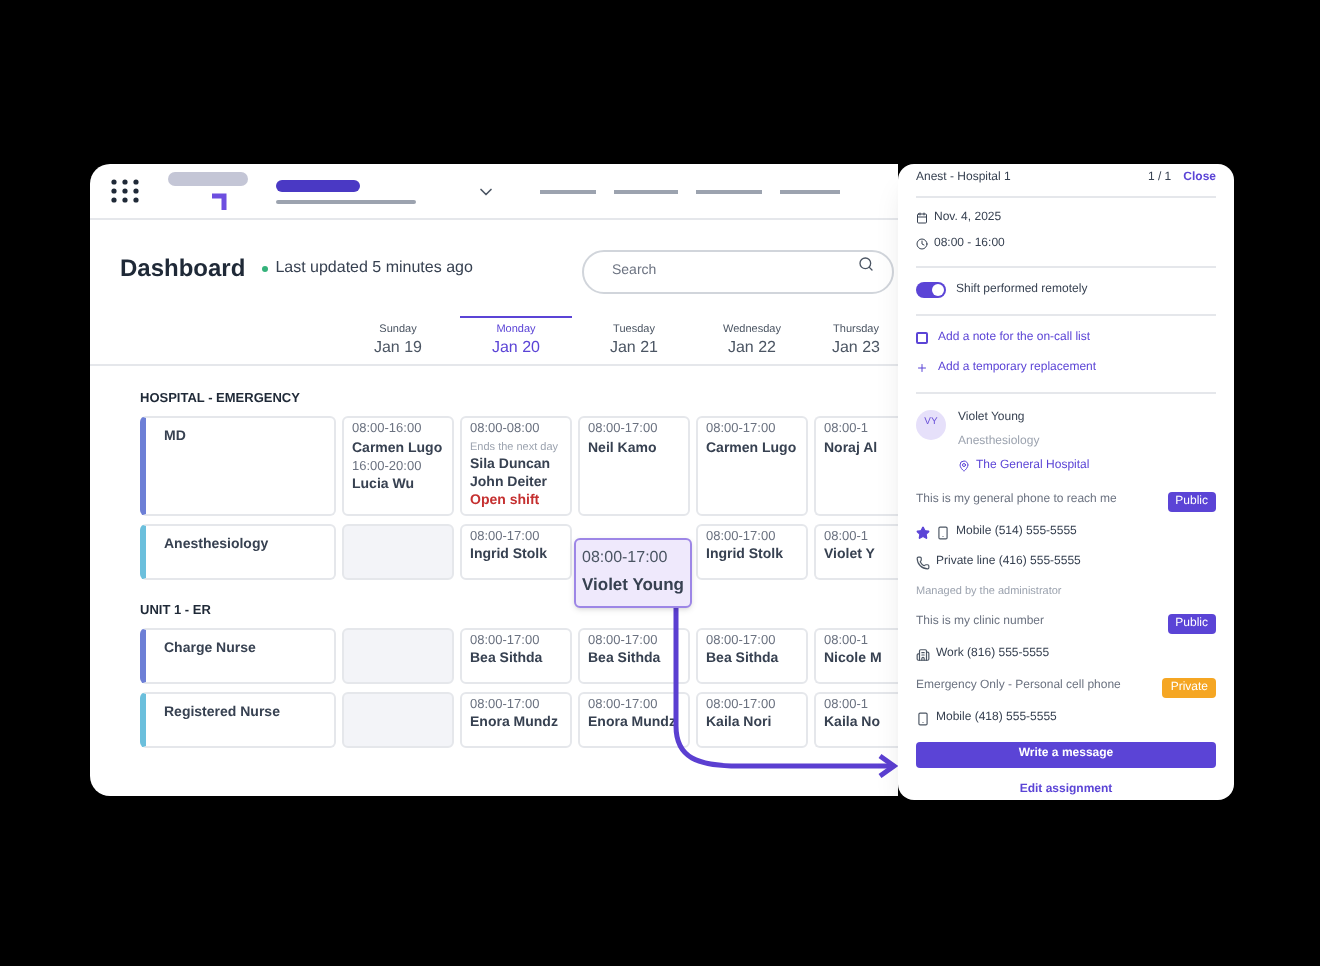 The width and height of the screenshot is (1320, 966). I want to click on dragged-shift-card: 08:00-17:00 Violet Young, so click(633, 573).